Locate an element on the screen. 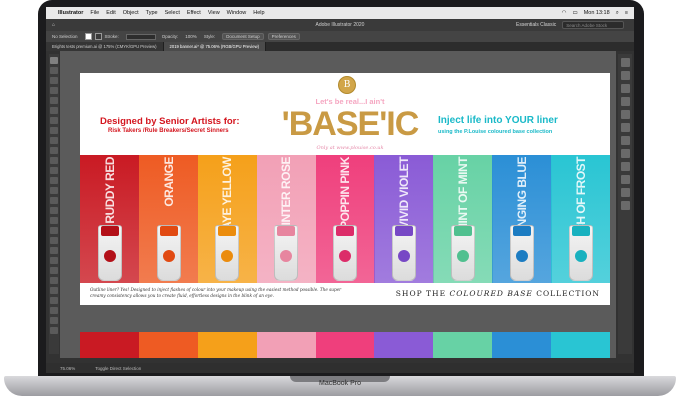 The height and width of the screenshot is (420, 680). selection-tool-icon is located at coordinates (54, 60).